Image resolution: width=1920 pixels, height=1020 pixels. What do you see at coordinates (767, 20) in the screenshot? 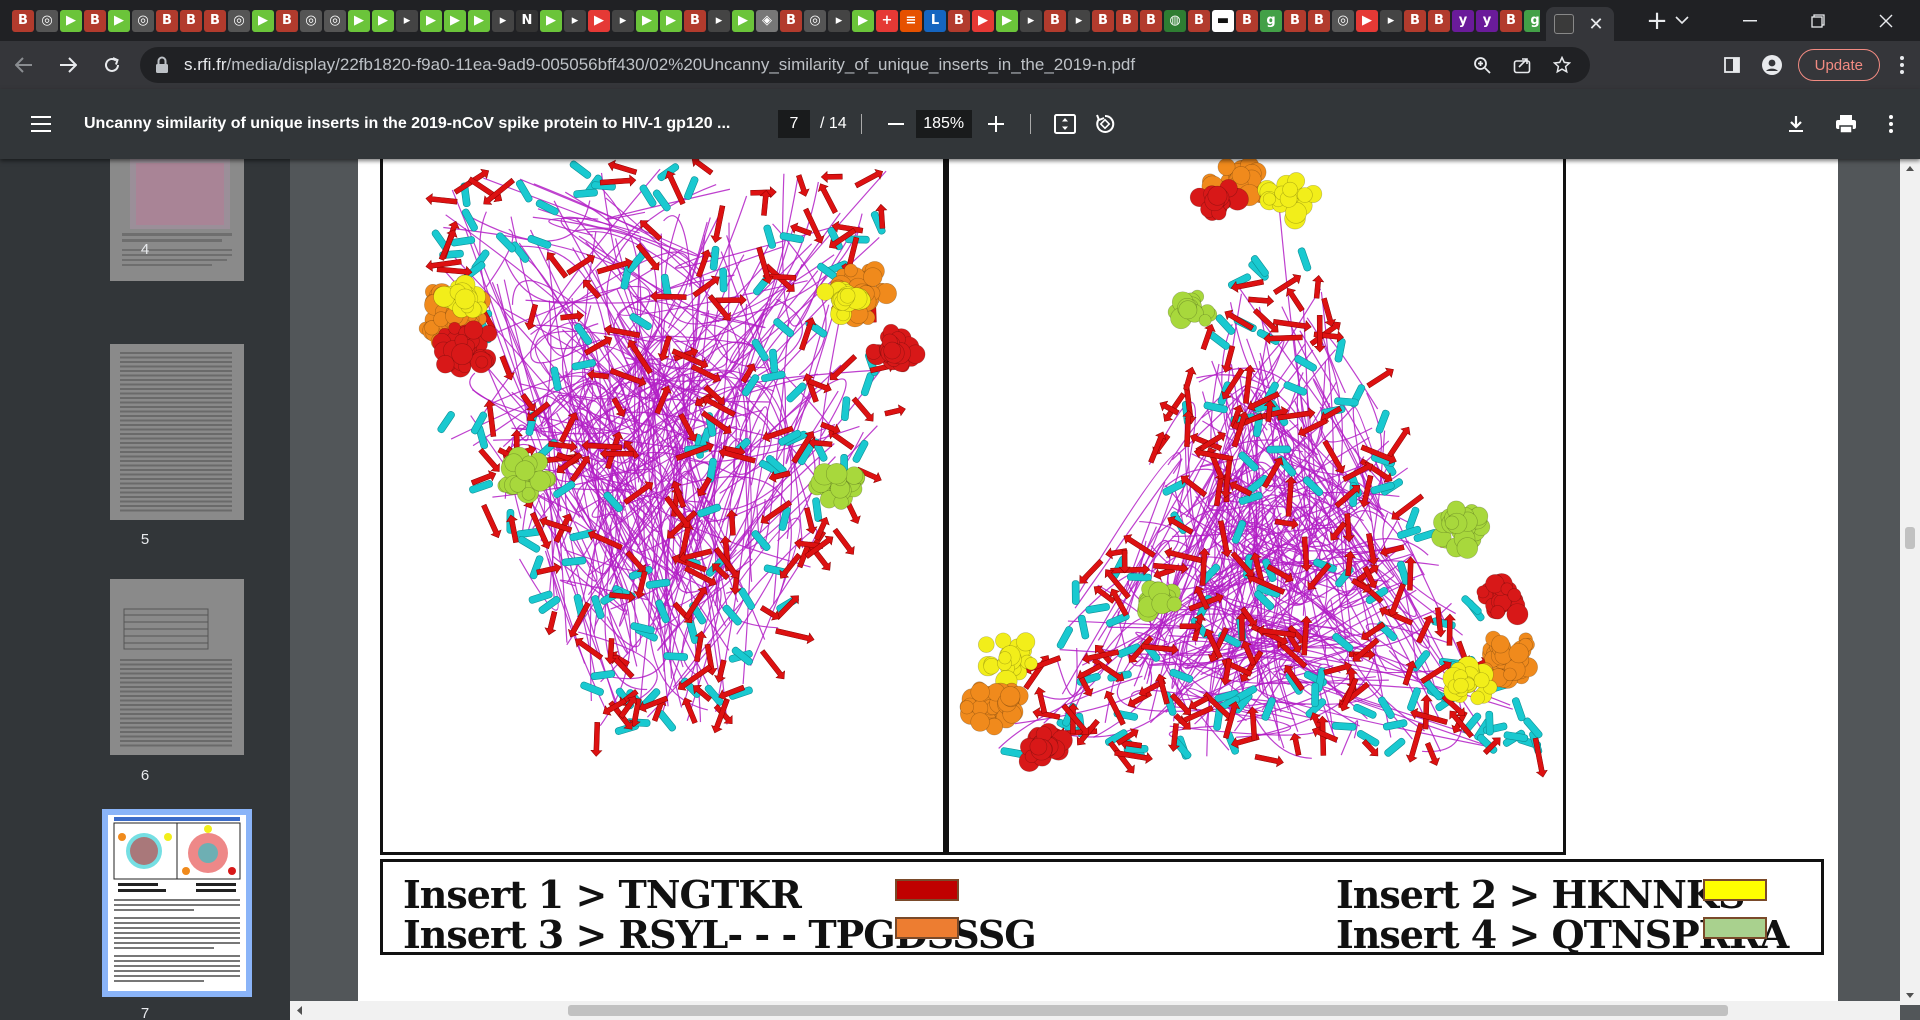
I see `tab-favicon-icon: ◈` at bounding box center [767, 20].